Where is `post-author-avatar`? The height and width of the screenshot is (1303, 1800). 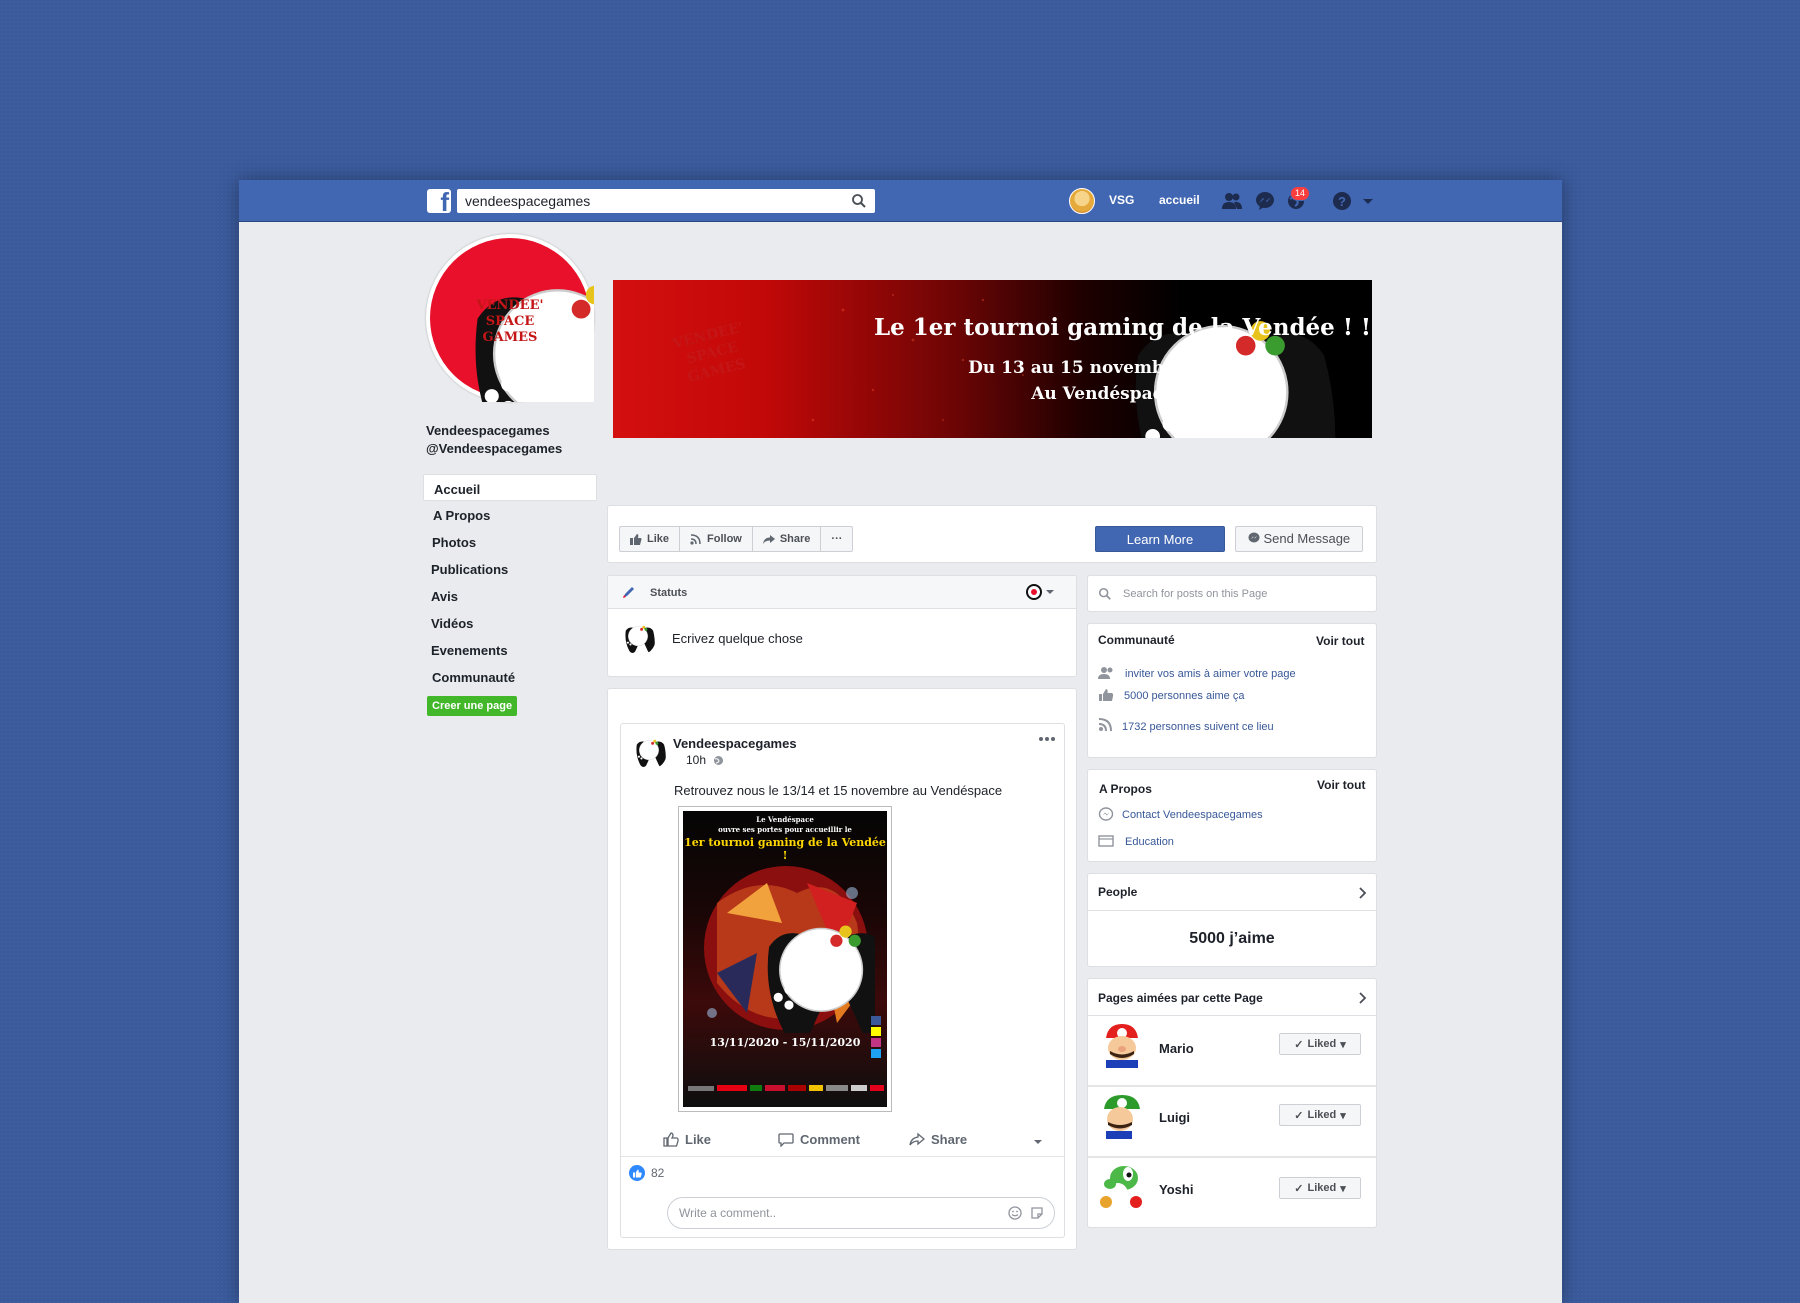 post-author-avatar is located at coordinates (649, 752).